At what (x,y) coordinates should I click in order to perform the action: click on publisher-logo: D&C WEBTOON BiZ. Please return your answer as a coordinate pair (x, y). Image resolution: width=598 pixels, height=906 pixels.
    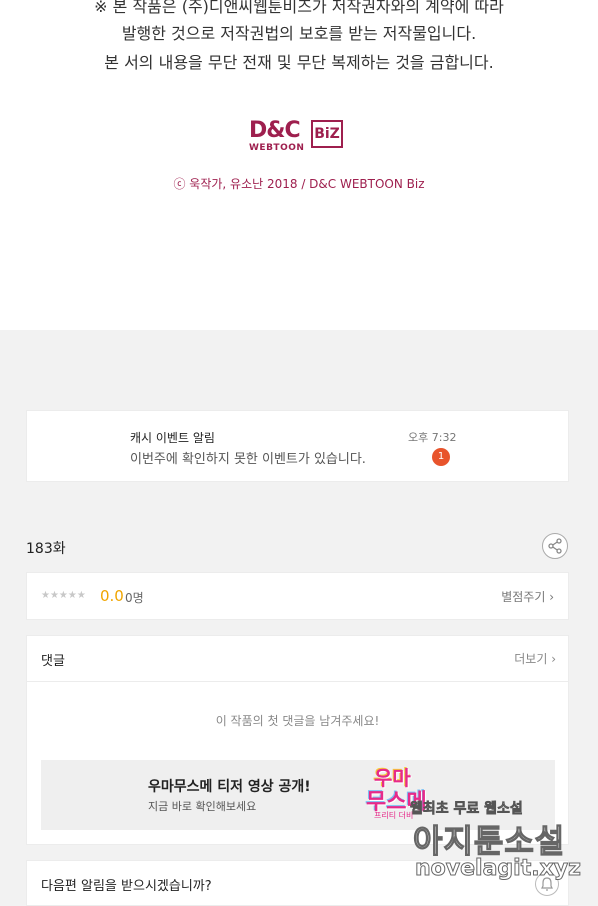
    Looking at the image, I should click on (299, 136).